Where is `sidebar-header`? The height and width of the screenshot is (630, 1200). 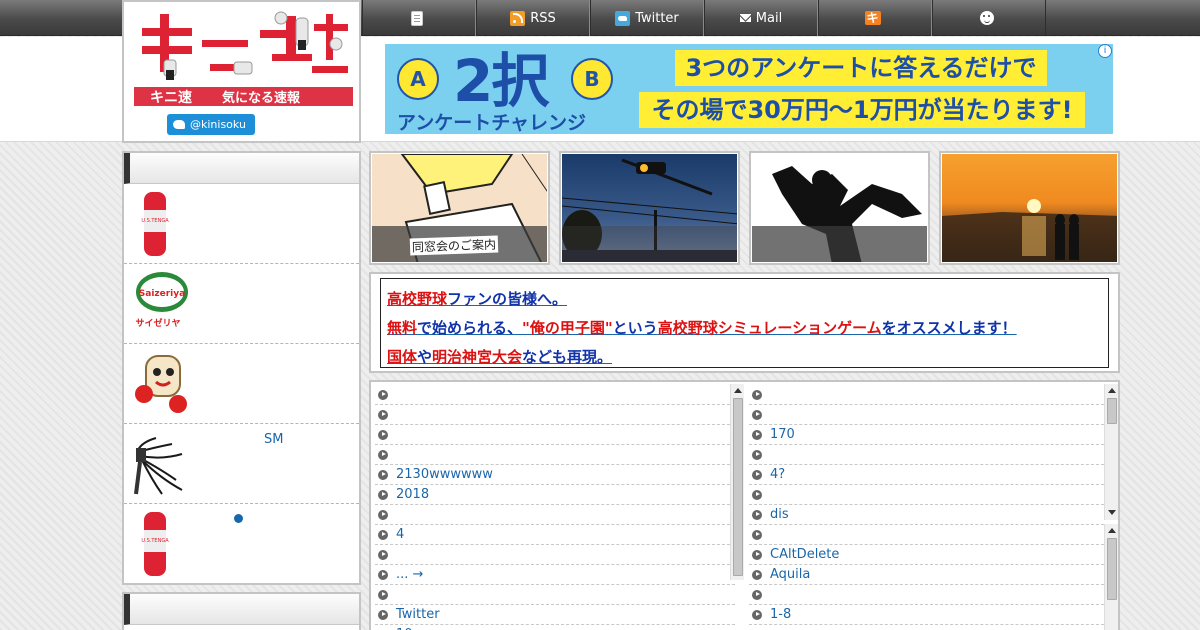 sidebar-header is located at coordinates (241, 609).